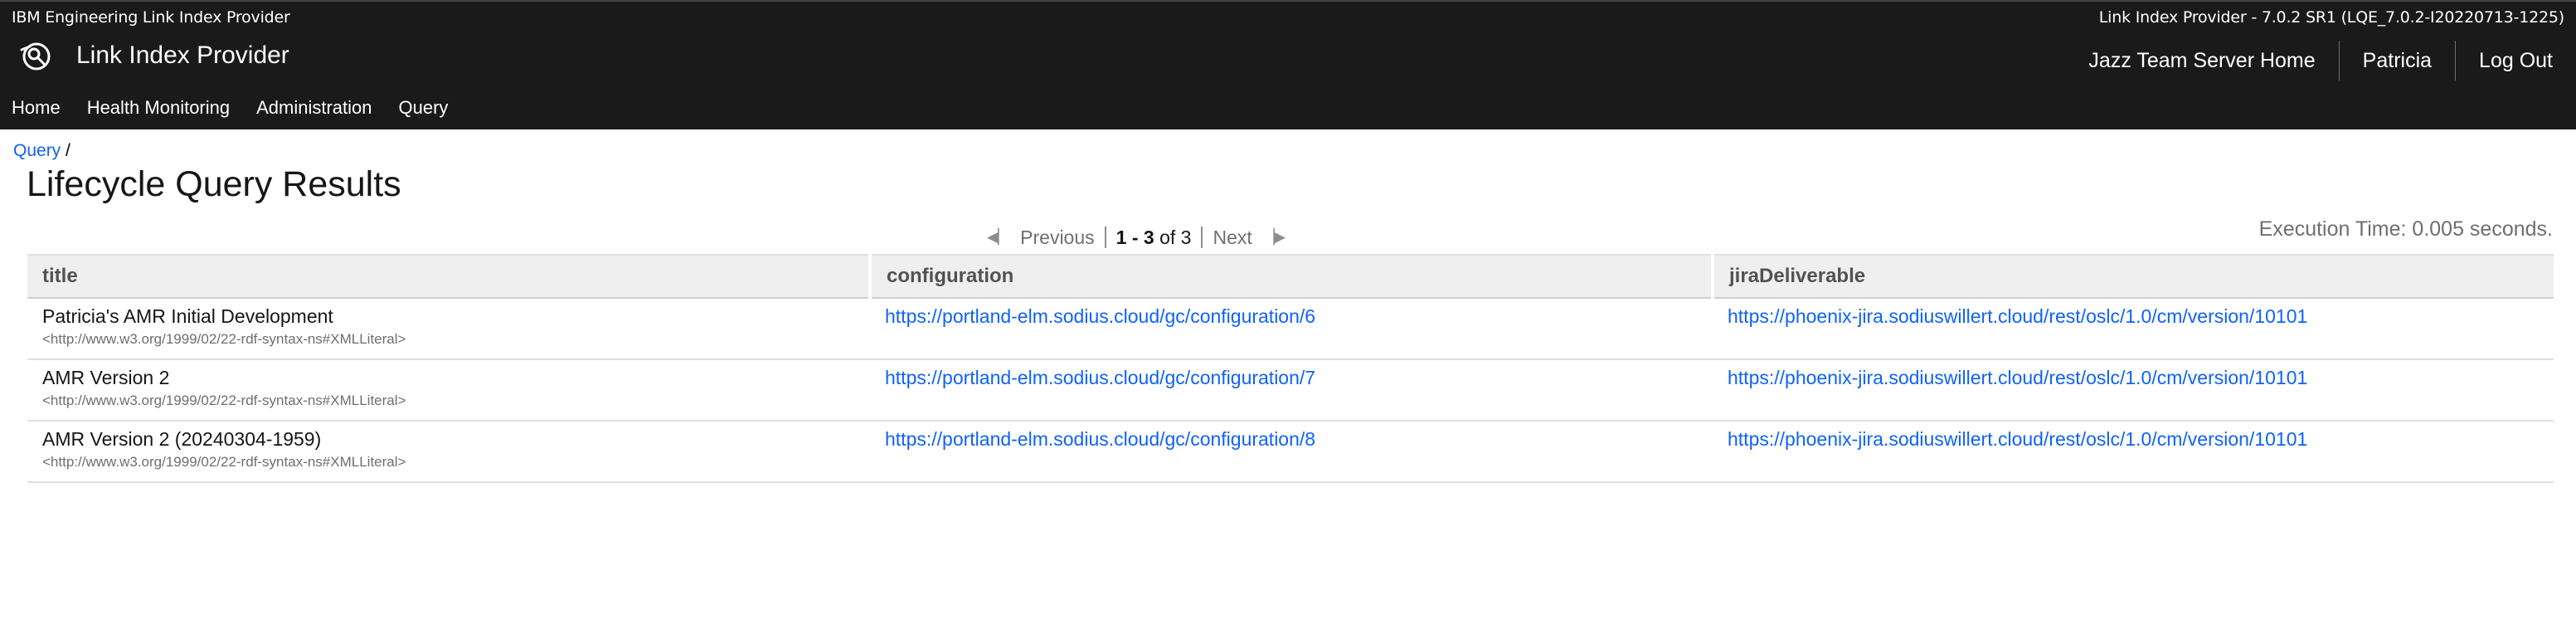 This screenshot has width=2576, height=634. Describe the element at coordinates (418, 111) in the screenshot. I see `nav-item-query: Query` at that location.